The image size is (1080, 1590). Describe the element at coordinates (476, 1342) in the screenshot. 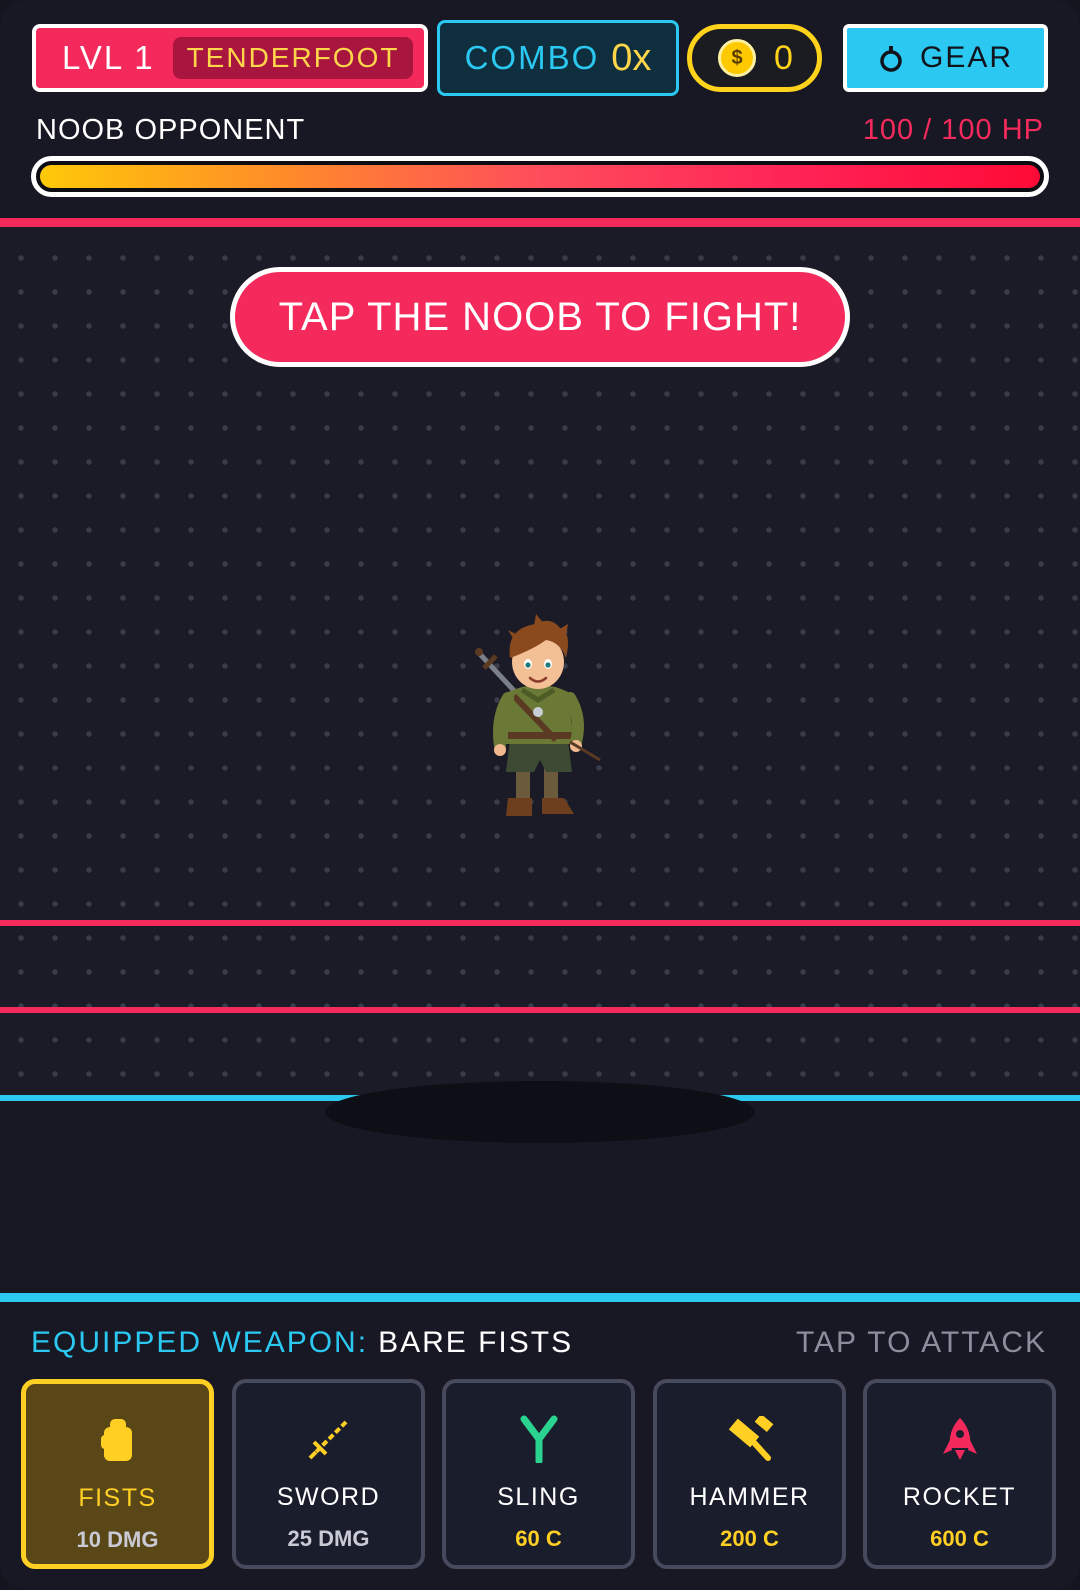

I see `equipped-weapon-name: BARE FISTS` at that location.